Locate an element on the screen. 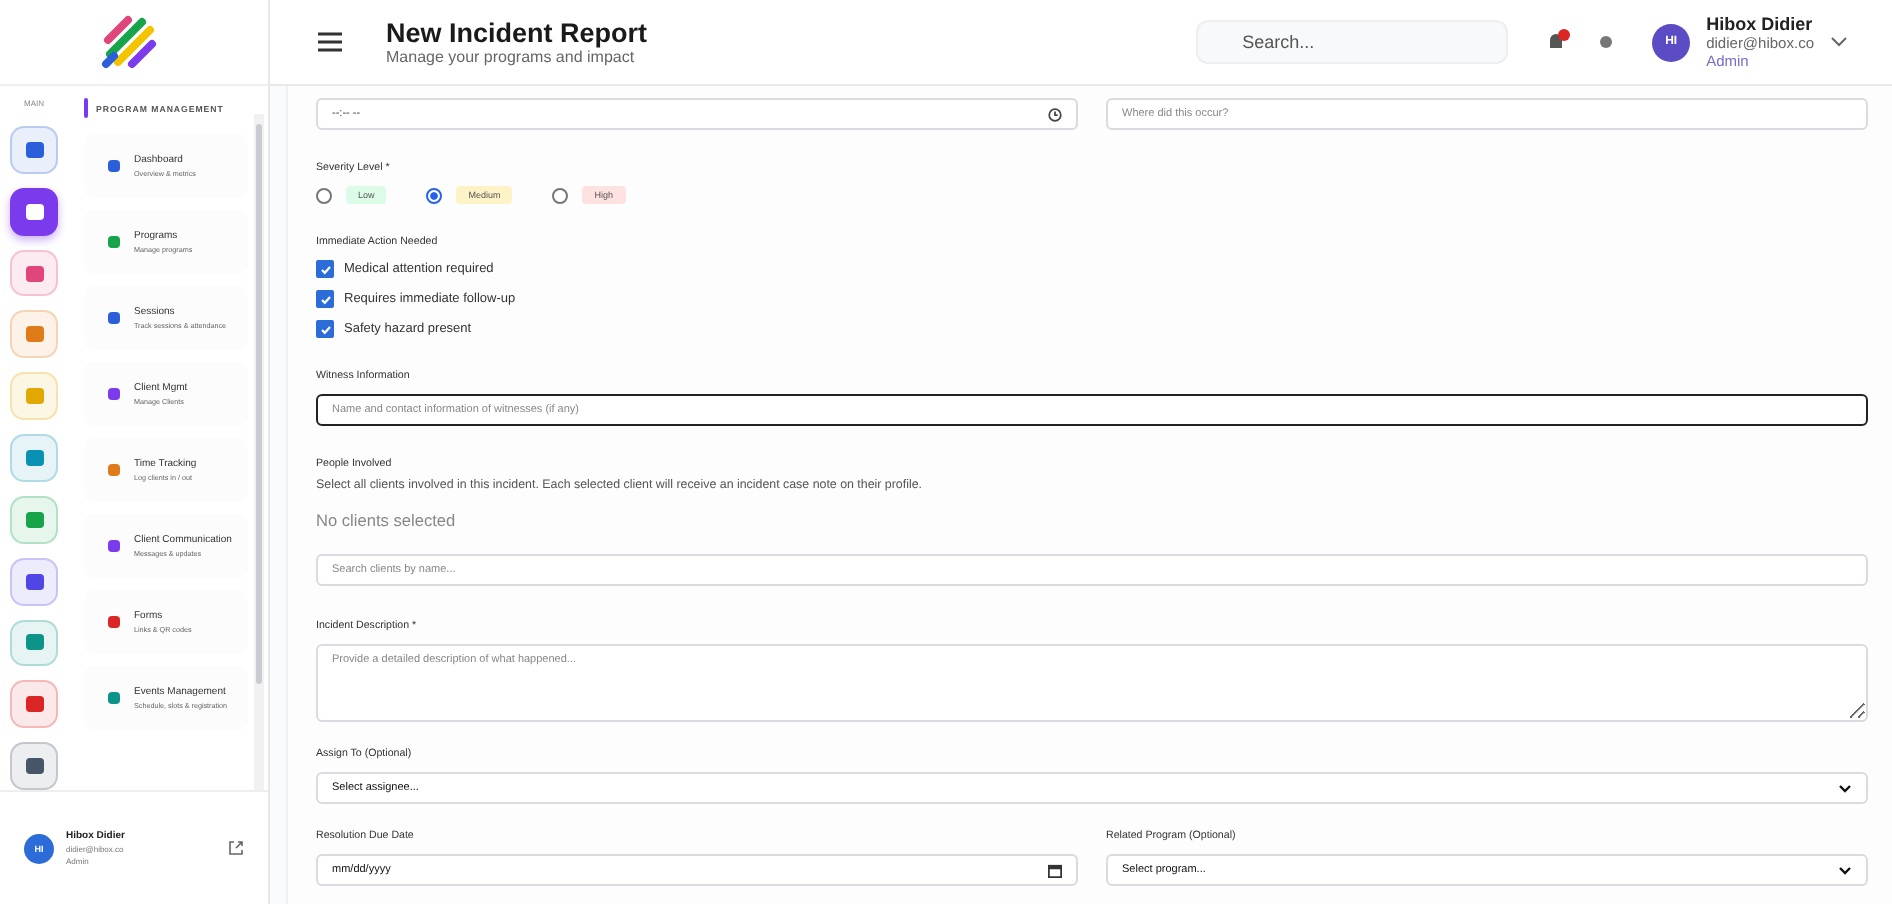  external-link-icon is located at coordinates (236, 848).